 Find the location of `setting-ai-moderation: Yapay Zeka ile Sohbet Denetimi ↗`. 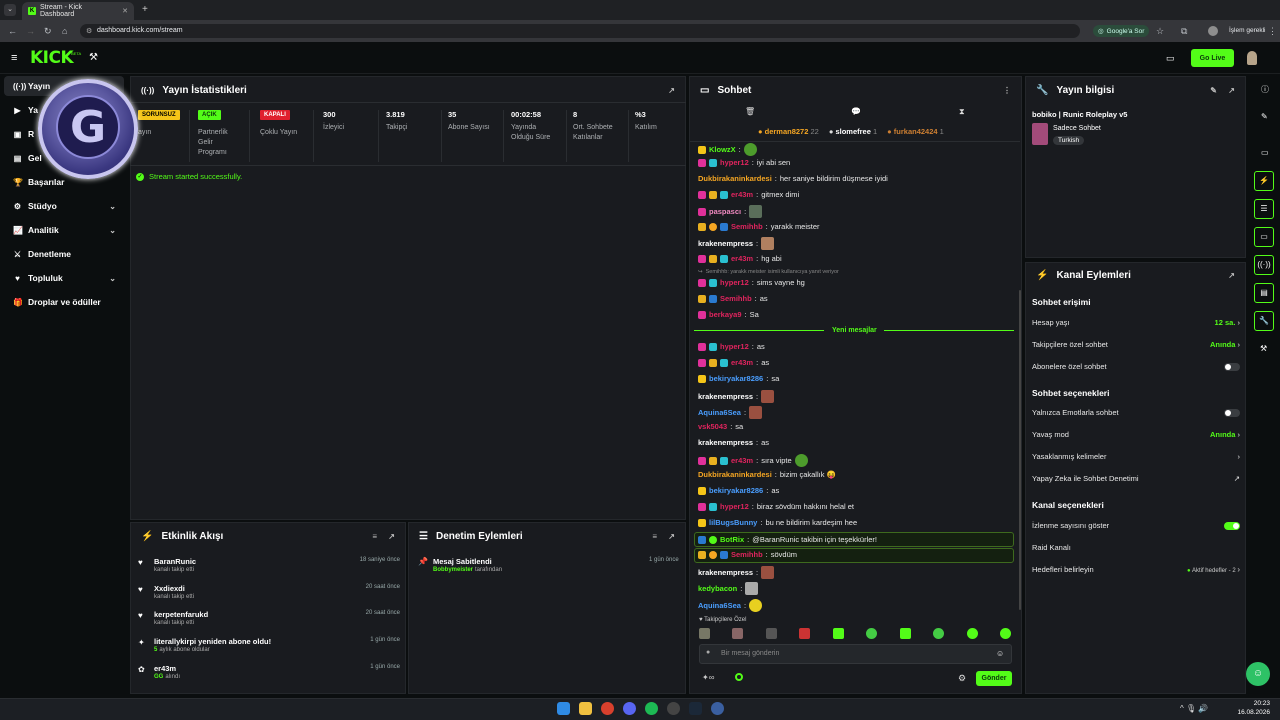

setting-ai-moderation: Yapay Zeka ile Sohbet Denetimi ↗ is located at coordinates (1136, 478).